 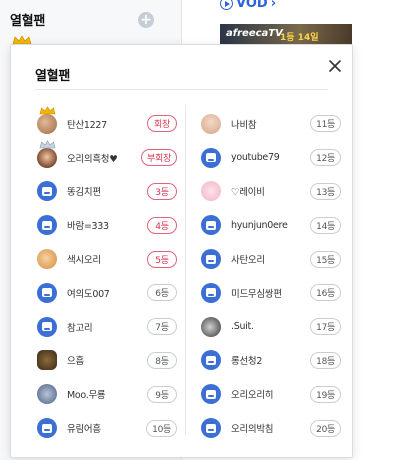 I want to click on title-divider, so click(x=181, y=89).